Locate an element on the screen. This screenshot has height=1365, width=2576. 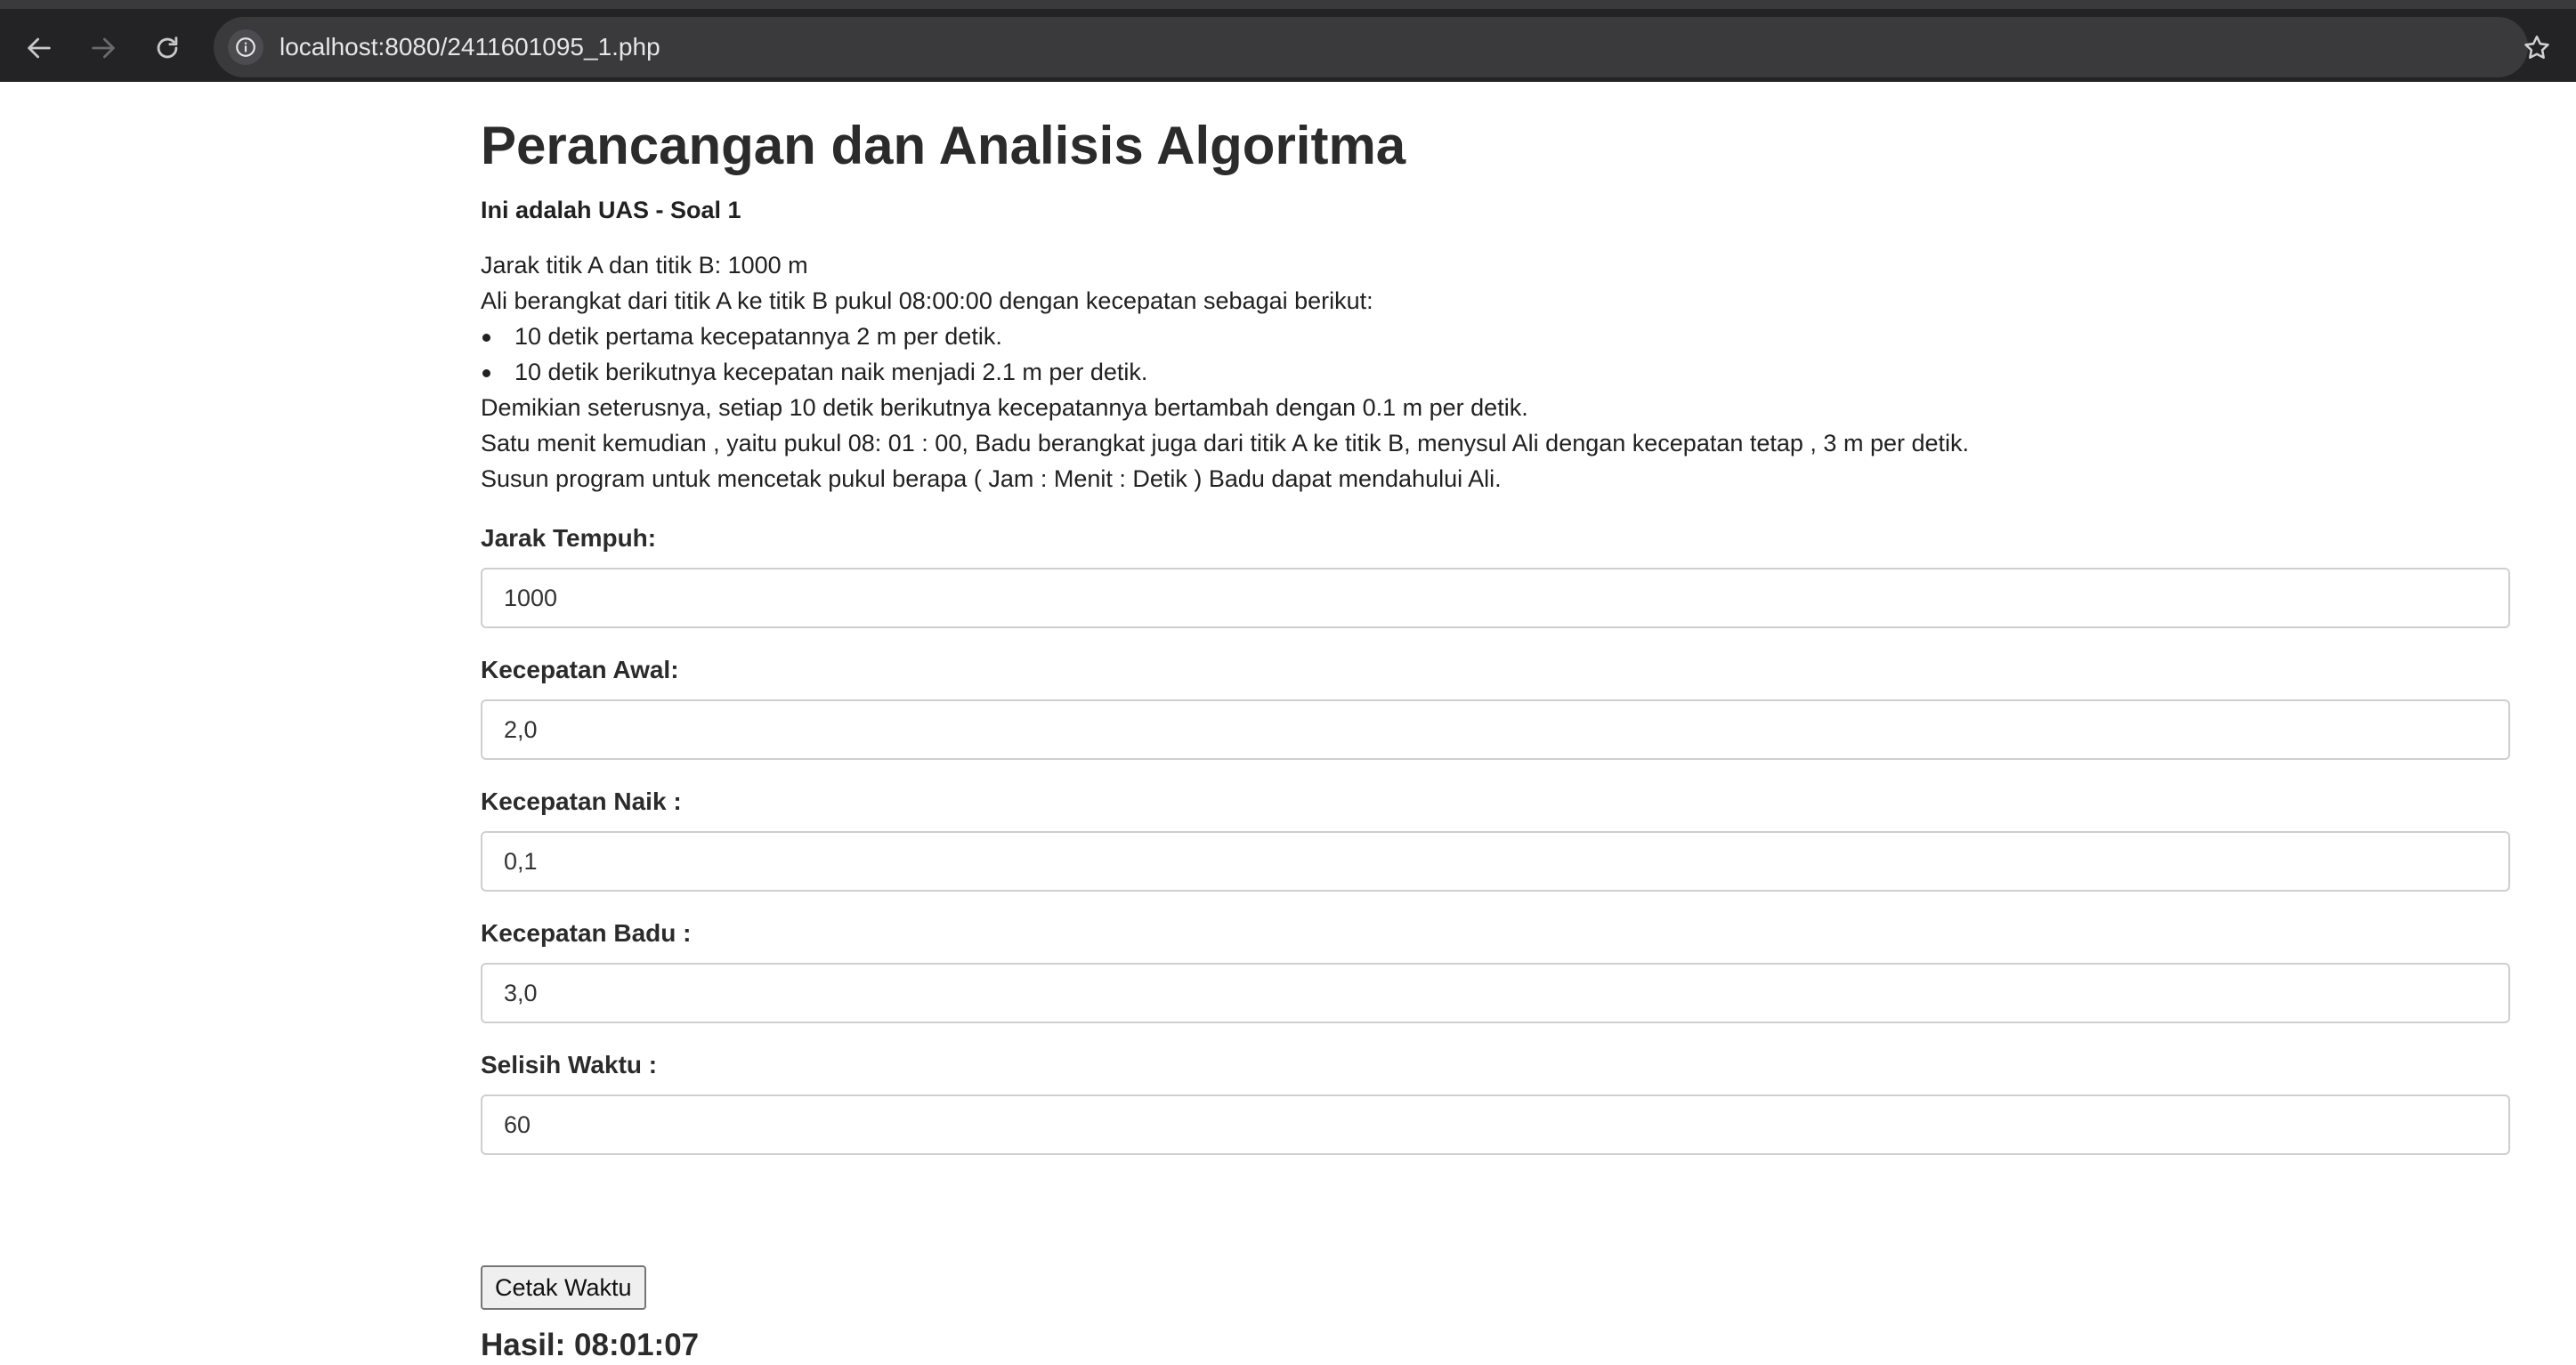
field-kecepatan-awal: Kecepatan Awal: is located at coordinates (1495, 707).